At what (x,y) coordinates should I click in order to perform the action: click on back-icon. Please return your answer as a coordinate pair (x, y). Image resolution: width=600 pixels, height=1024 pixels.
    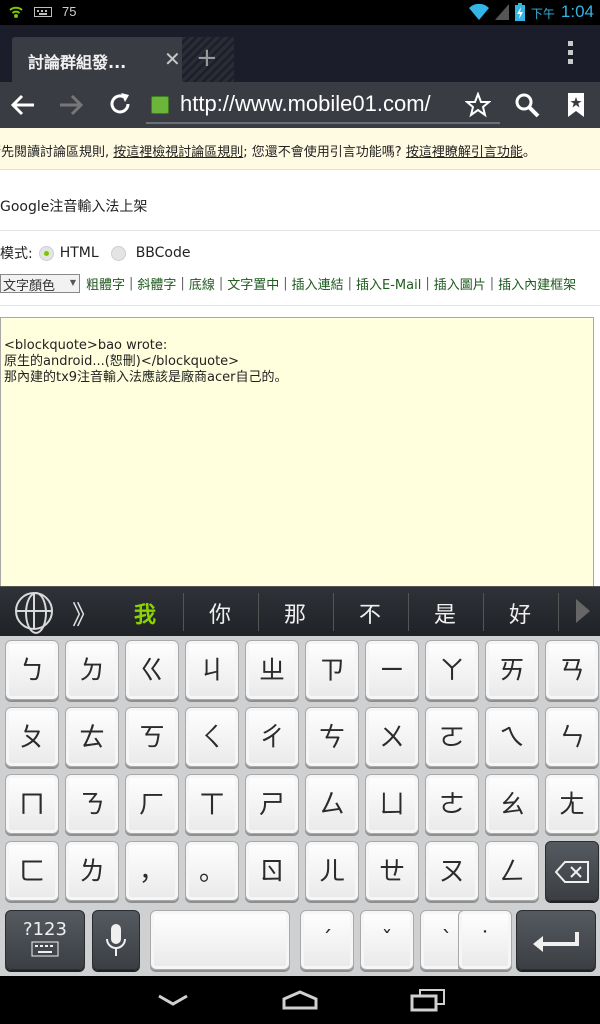
    Looking at the image, I should click on (23, 105).